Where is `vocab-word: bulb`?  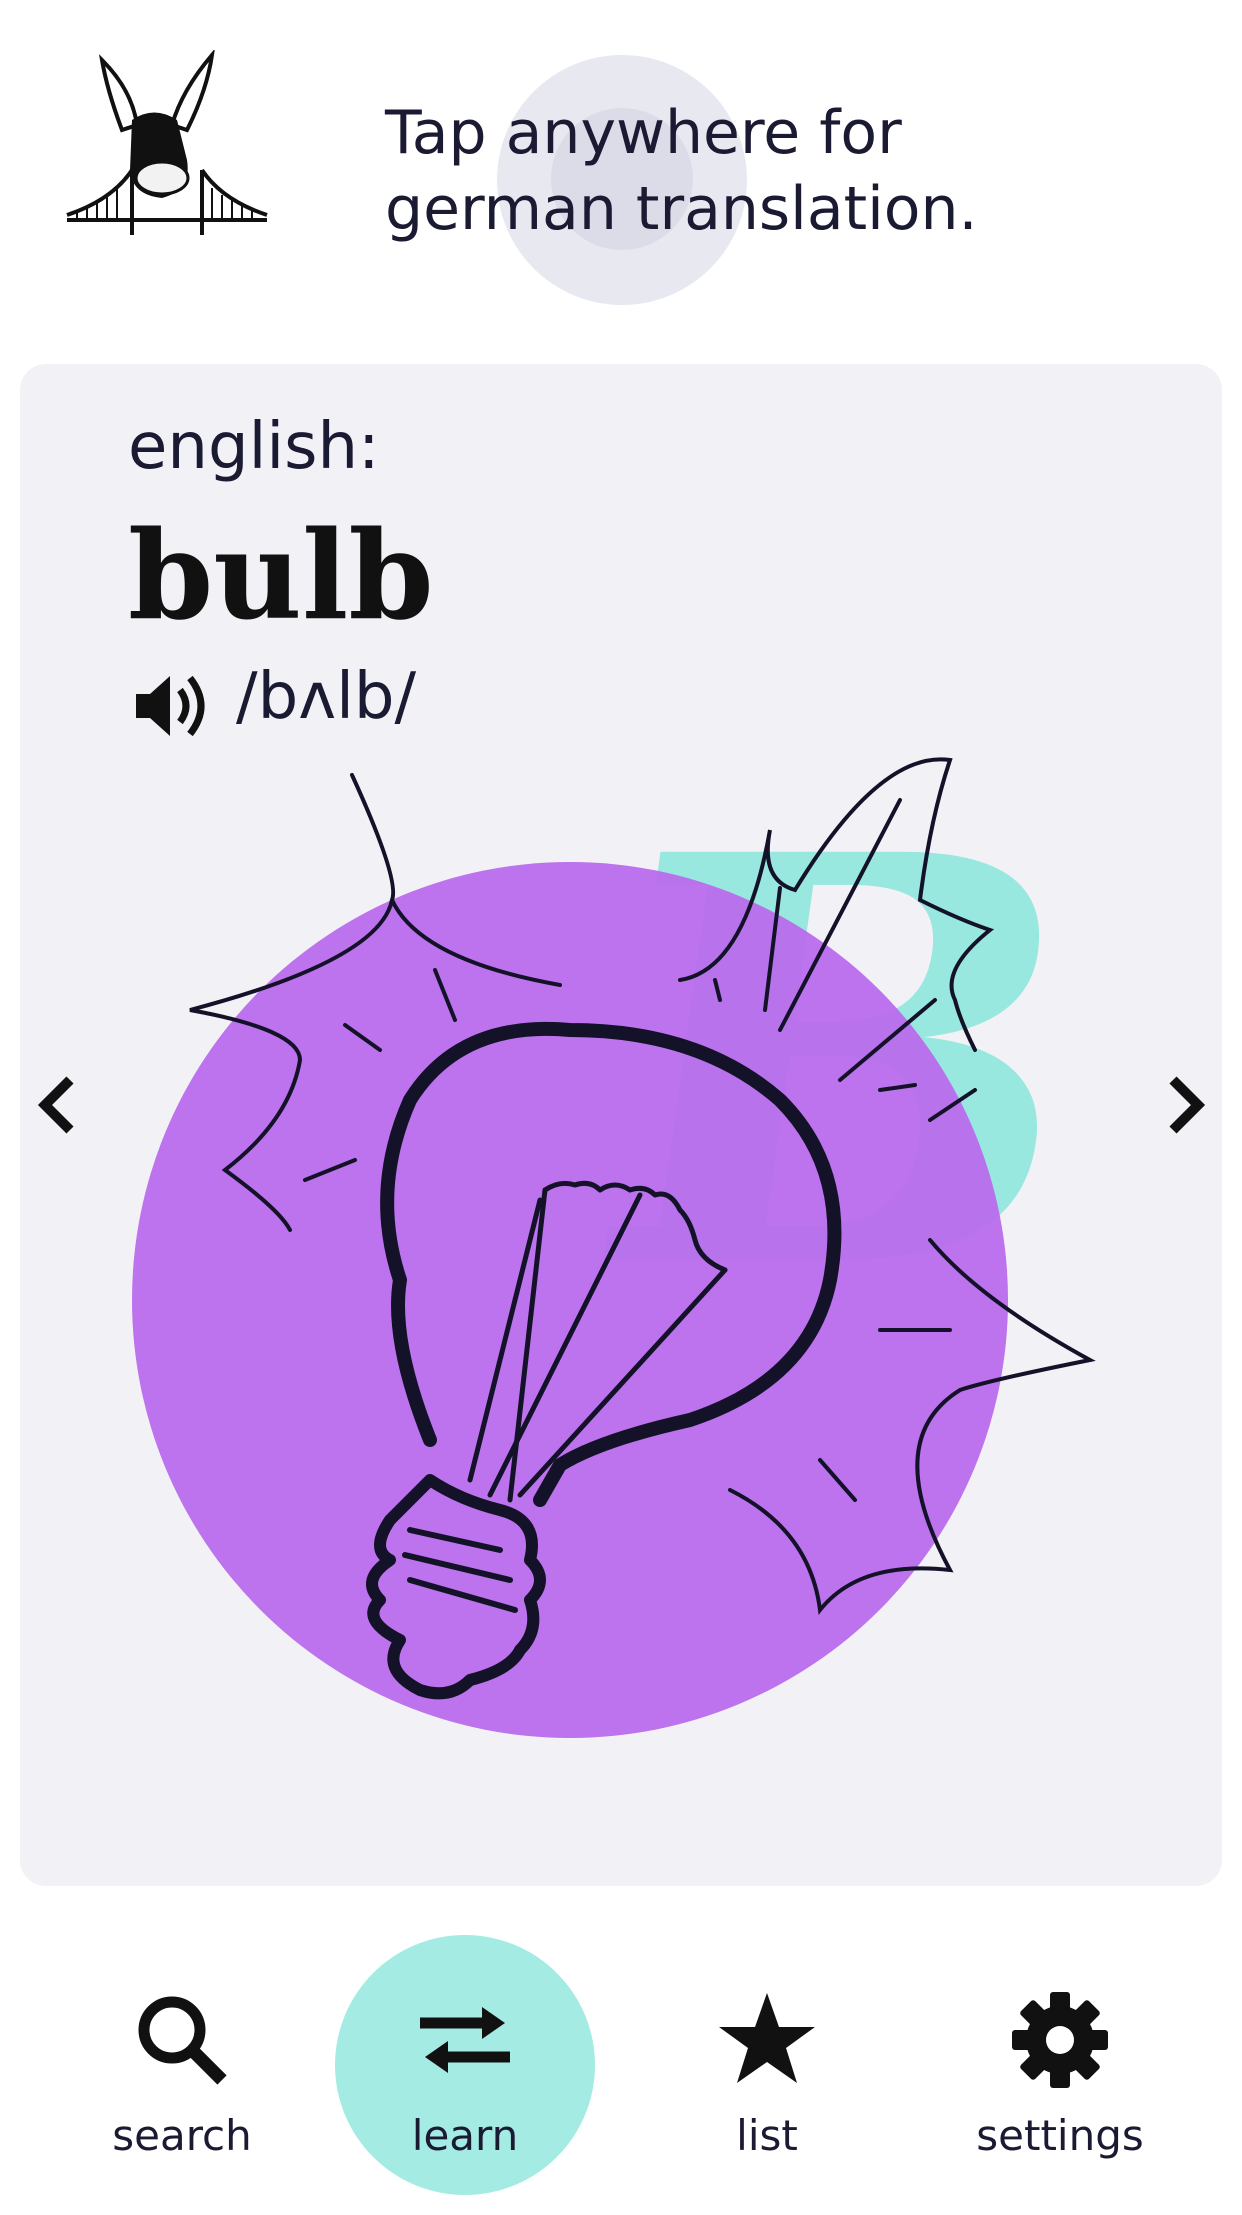 vocab-word: bulb is located at coordinates (281, 575).